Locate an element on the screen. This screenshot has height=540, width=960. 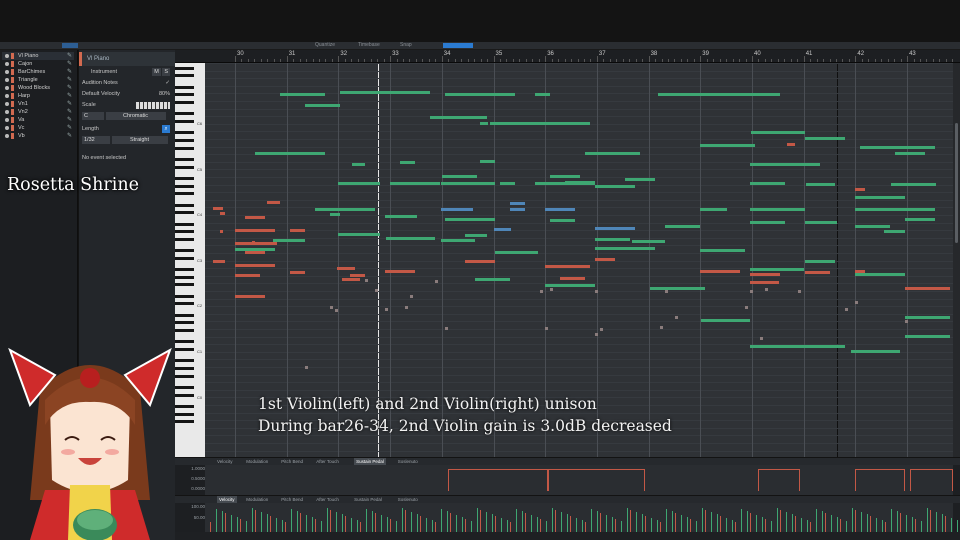
lane-tab: Sustain Pedal is located at coordinates (370, 461).